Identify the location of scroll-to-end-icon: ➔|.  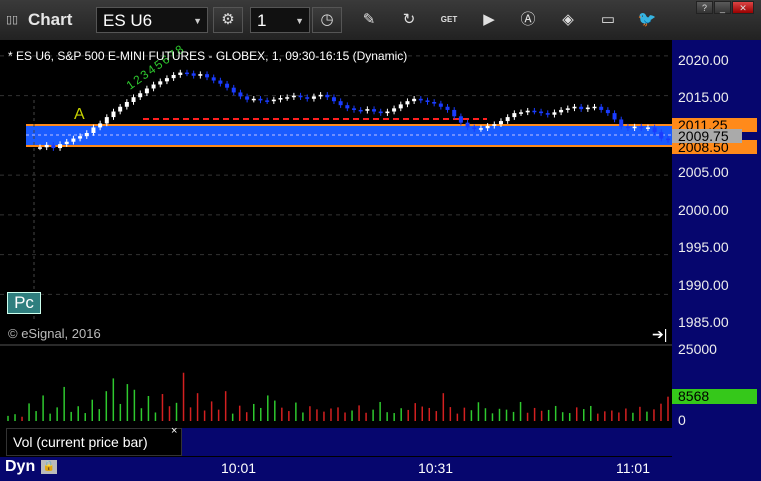
(659, 334).